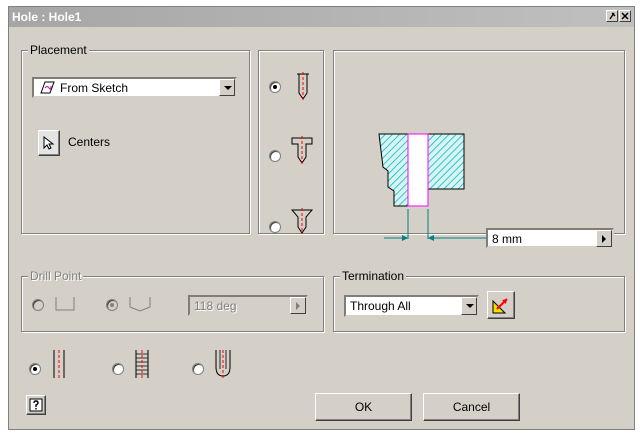 The height and width of the screenshot is (436, 643). Describe the element at coordinates (112, 305) in the screenshot. I see `radio-angle-point` at that location.